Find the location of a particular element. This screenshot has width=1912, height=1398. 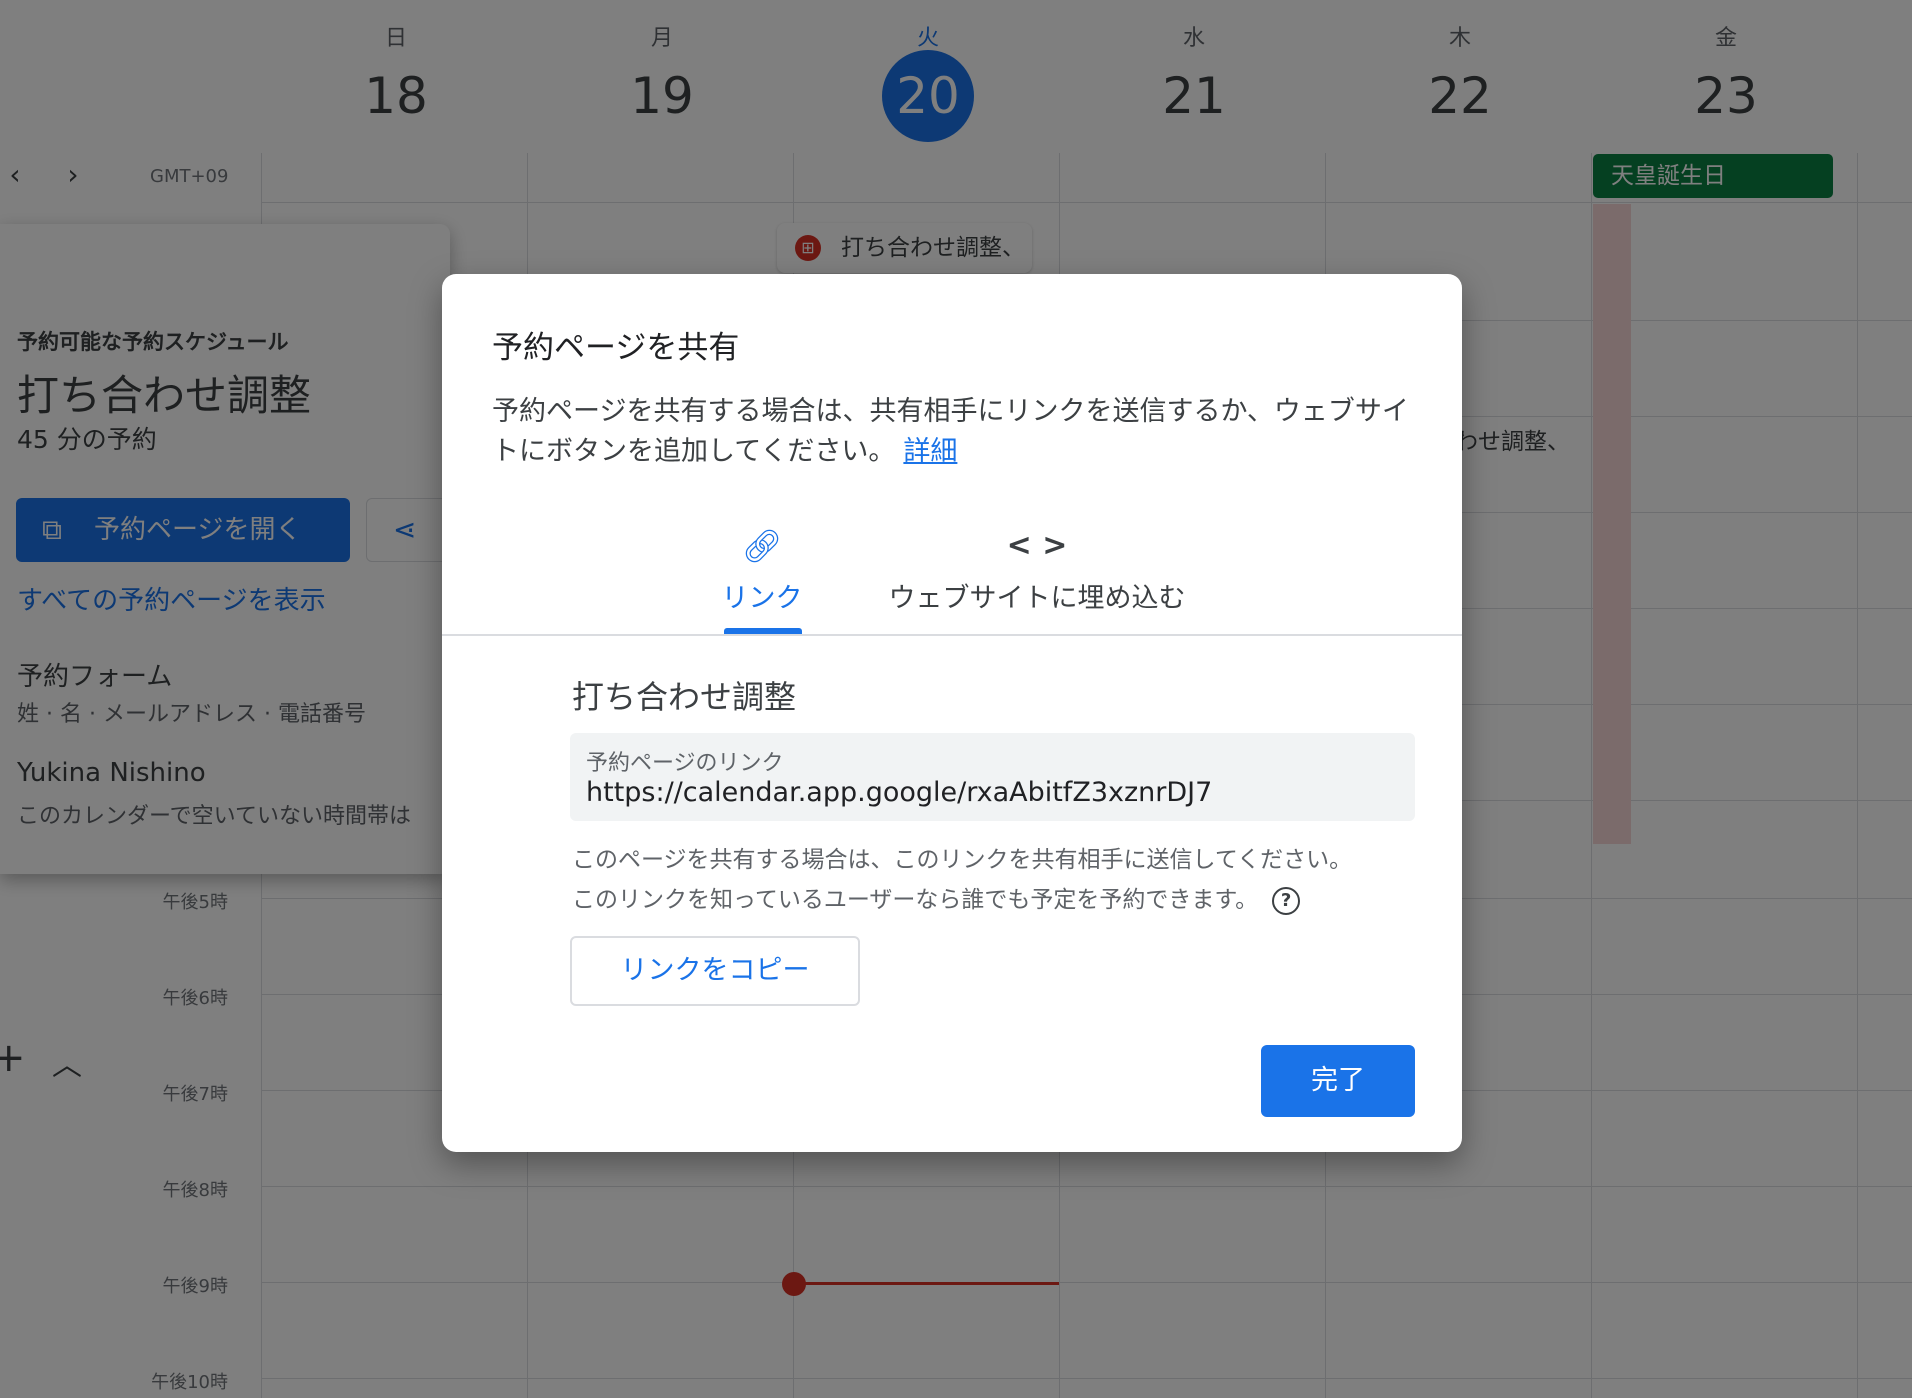

link-help-text: このページを共有する場合は、このリンクを共有相手に送信してください。 is located at coordinates (962, 860).